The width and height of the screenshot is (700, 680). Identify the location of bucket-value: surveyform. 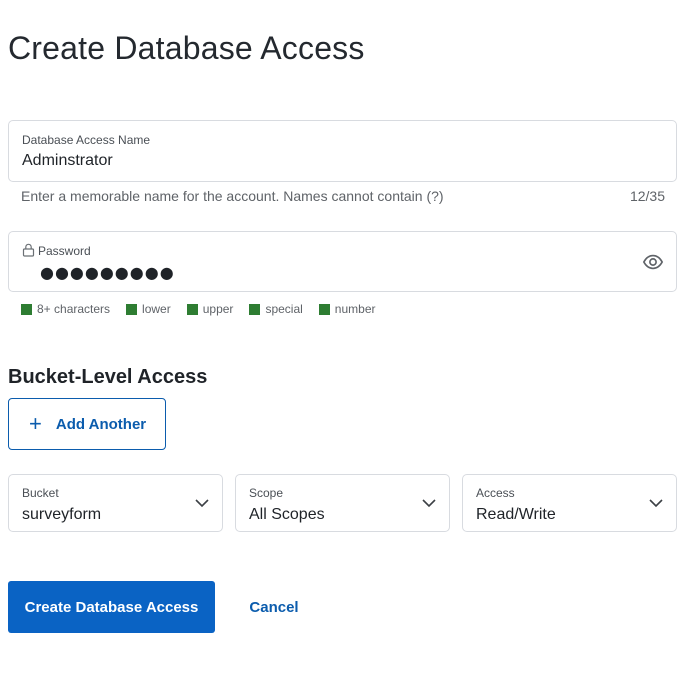
(62, 514).